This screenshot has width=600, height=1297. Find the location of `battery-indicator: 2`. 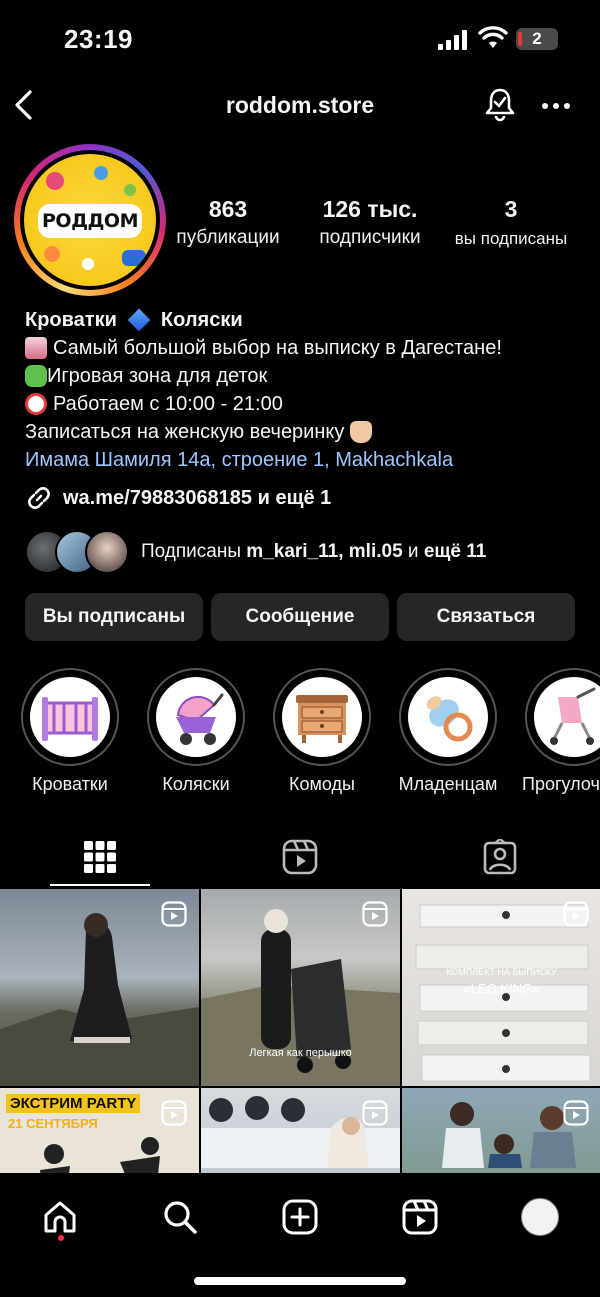

battery-indicator: 2 is located at coordinates (537, 39).